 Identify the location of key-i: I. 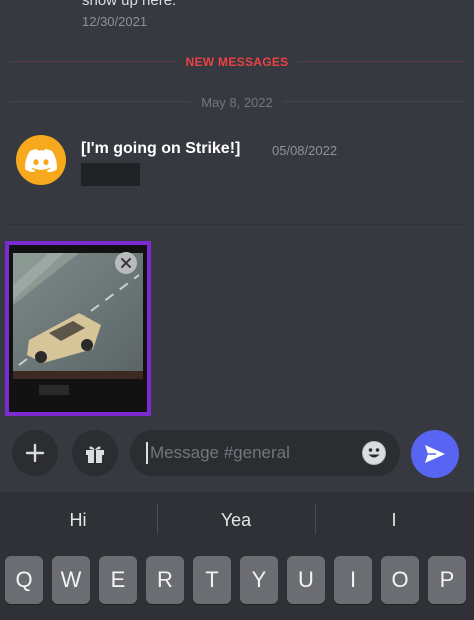
(353, 580).